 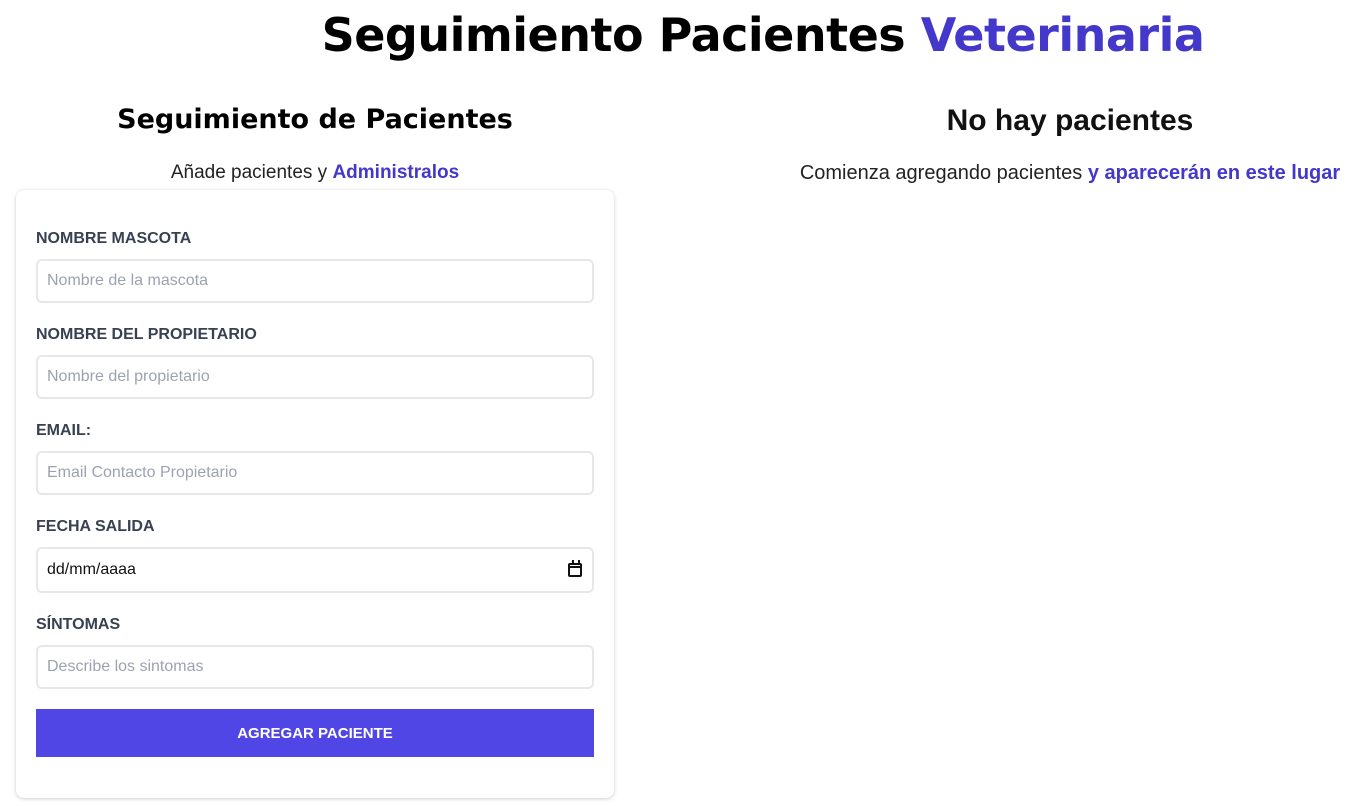 What do you see at coordinates (315, 733) in the screenshot?
I see `add-patient-button: Agregar Paciente` at bounding box center [315, 733].